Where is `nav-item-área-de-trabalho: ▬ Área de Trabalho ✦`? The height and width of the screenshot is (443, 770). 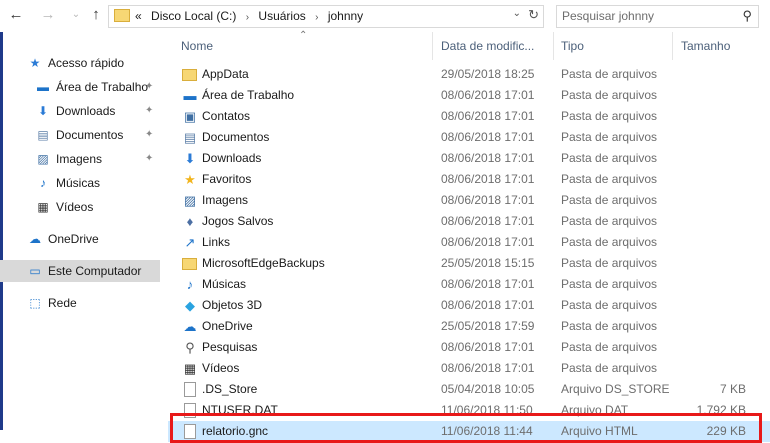 nav-item-área-de-trabalho: ▬ Área de Trabalho ✦ is located at coordinates (80, 87).